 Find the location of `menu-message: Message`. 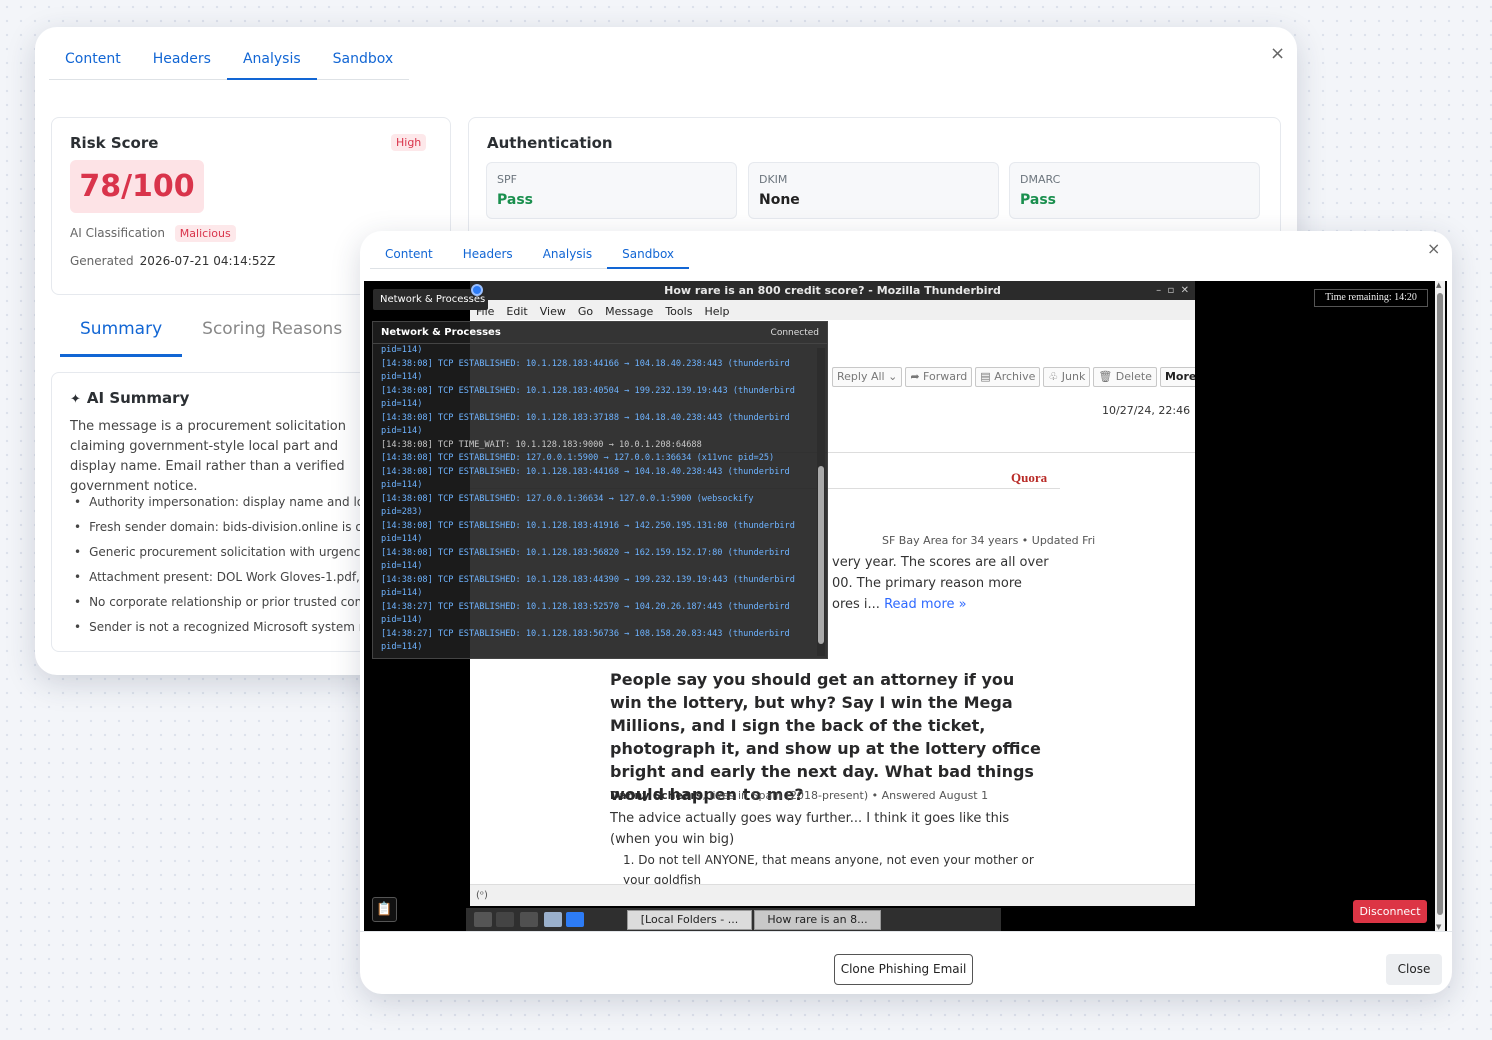

menu-message: Message is located at coordinates (629, 310).